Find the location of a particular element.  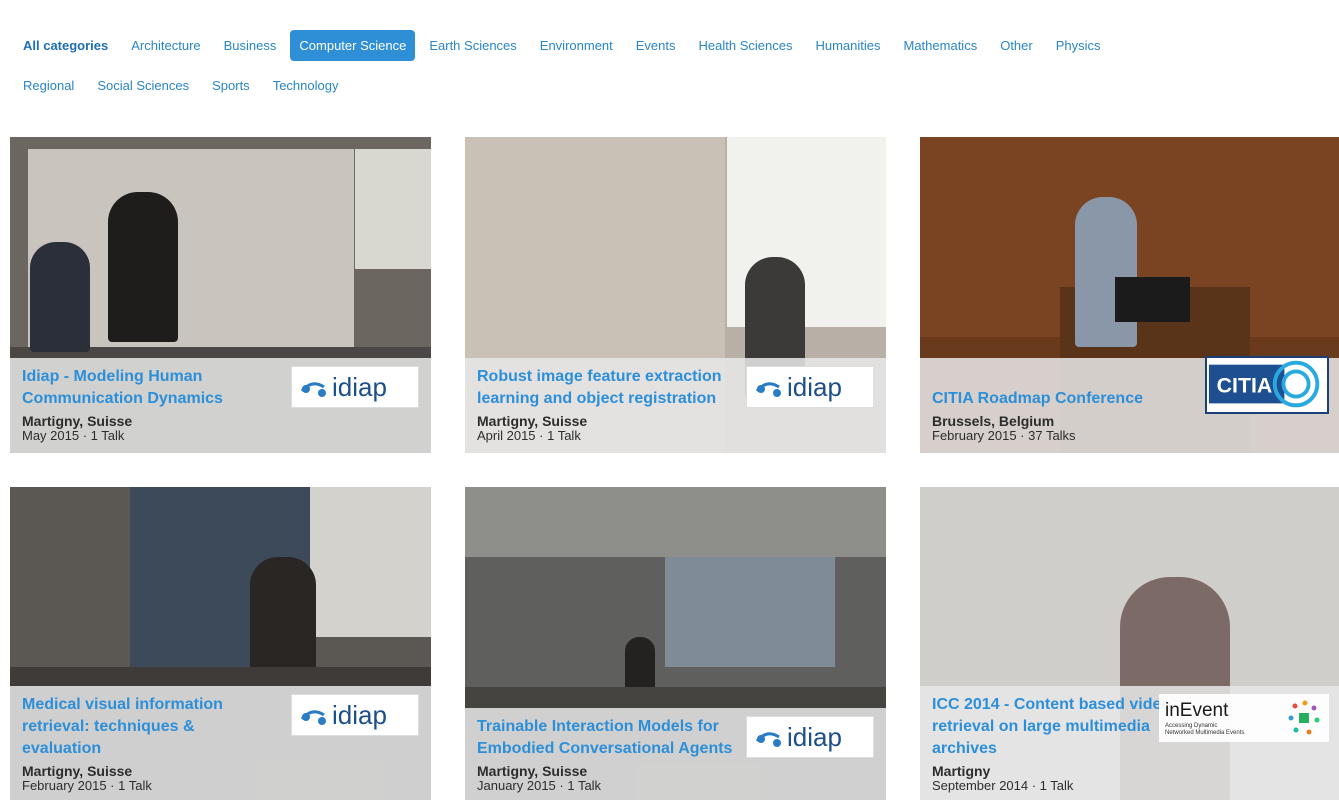

category-events: Events is located at coordinates (656, 45).